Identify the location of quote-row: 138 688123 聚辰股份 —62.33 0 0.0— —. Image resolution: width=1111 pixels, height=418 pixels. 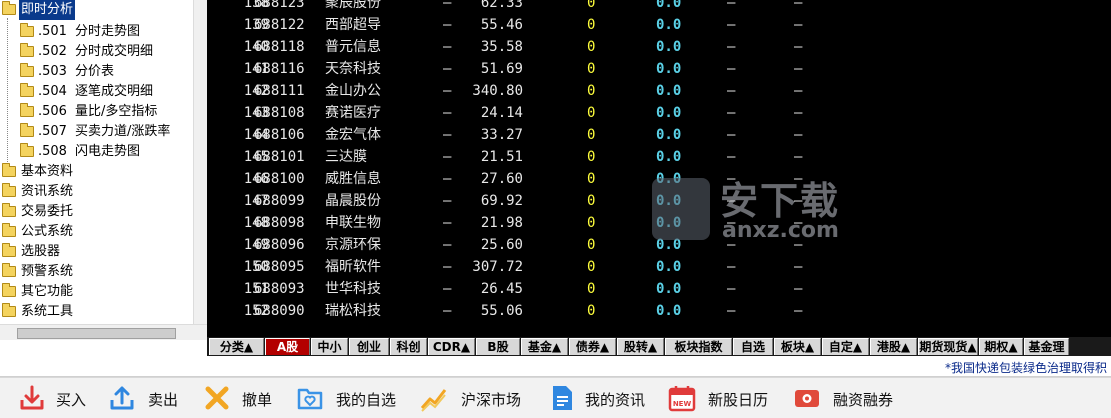
(659, 7).